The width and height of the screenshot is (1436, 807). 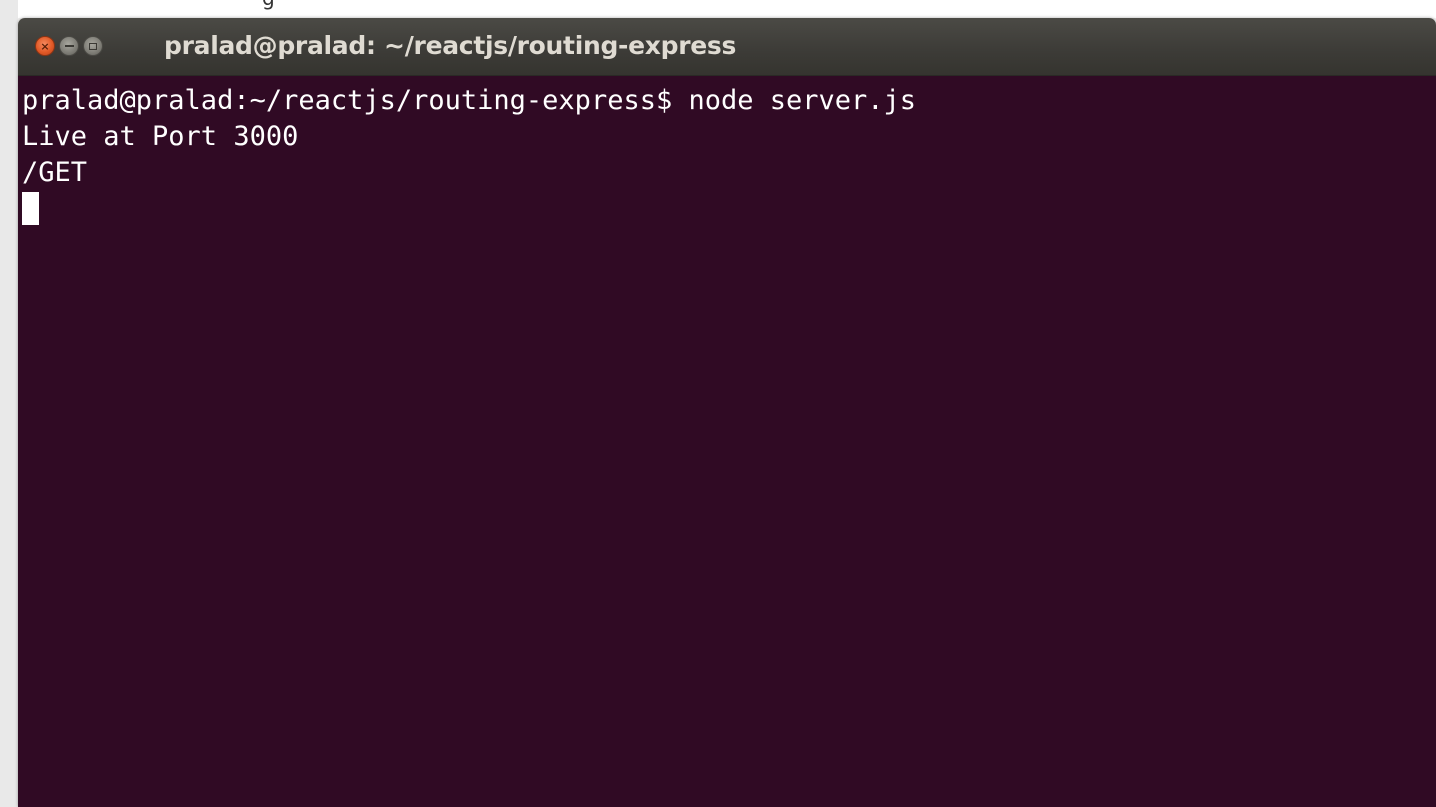 I want to click on maximize-icon, so click(x=93, y=46).